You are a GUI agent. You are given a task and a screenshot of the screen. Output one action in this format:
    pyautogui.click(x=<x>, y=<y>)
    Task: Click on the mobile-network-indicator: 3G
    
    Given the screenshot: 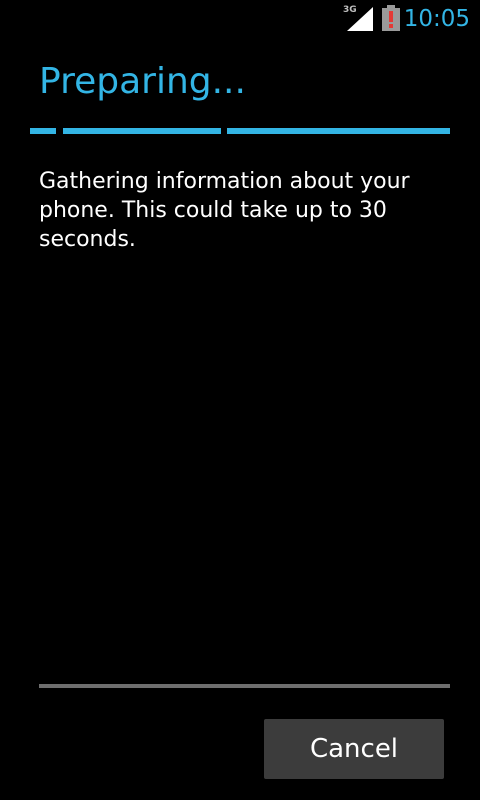 What is the action you would take?
    pyautogui.click(x=358, y=18)
    